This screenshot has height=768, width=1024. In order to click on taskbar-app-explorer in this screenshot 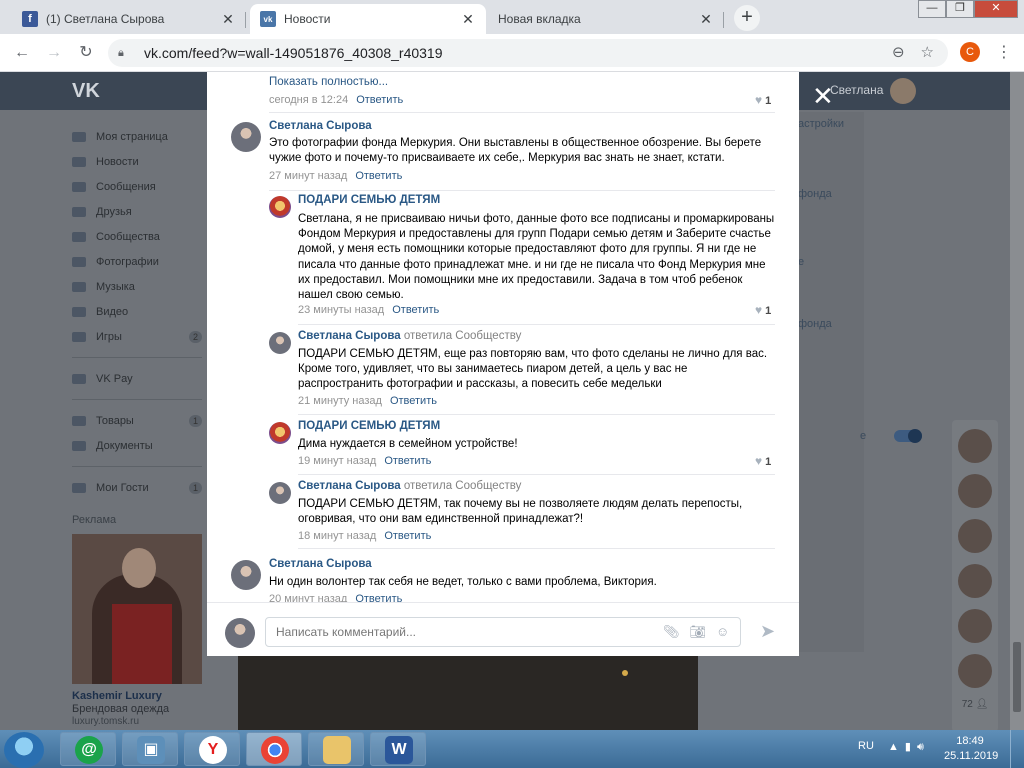, I will do `click(336, 749)`.